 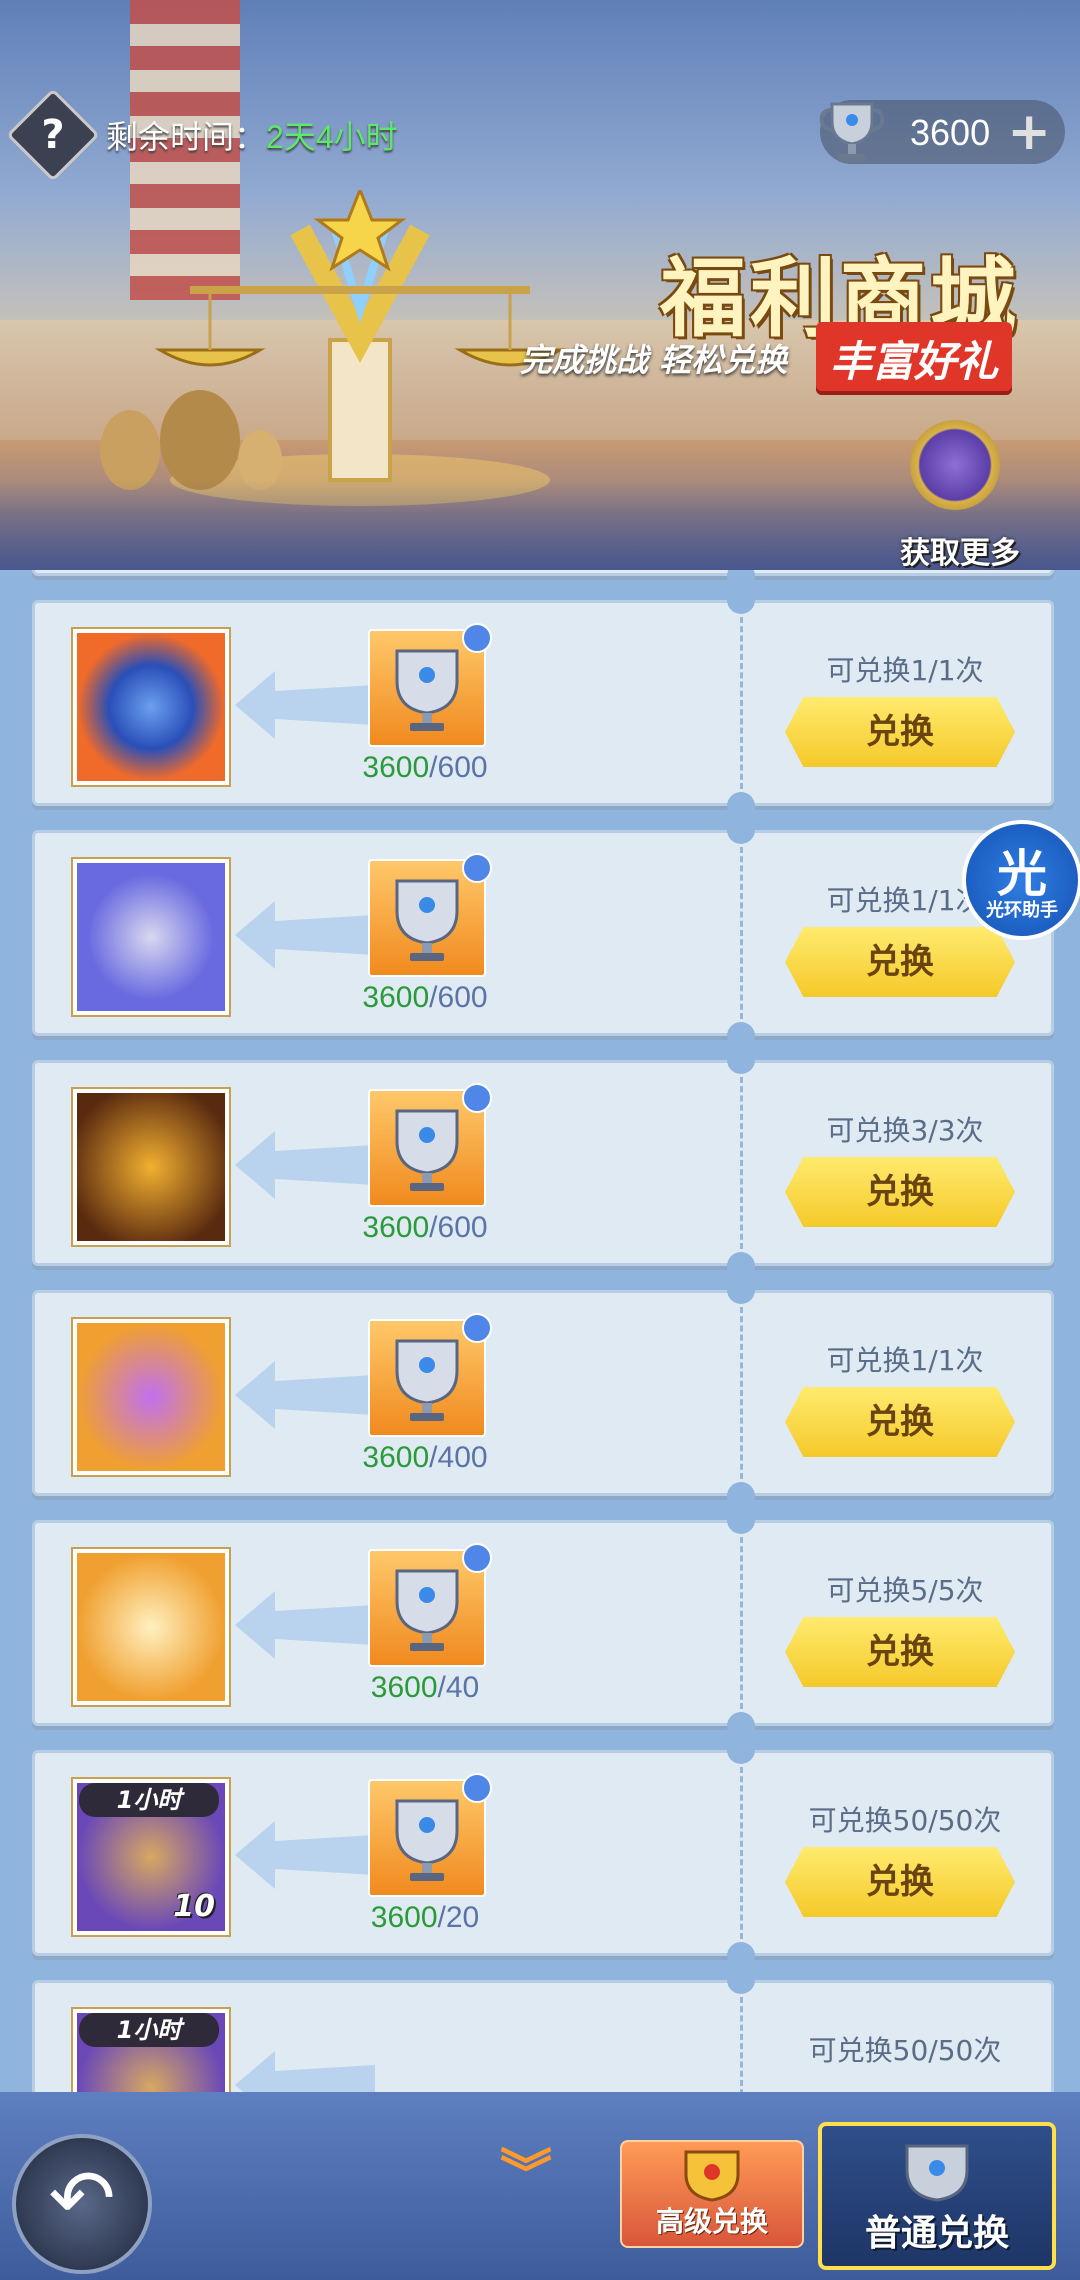 What do you see at coordinates (151, 707) in the screenshot?
I see `blue-crystal-icon` at bounding box center [151, 707].